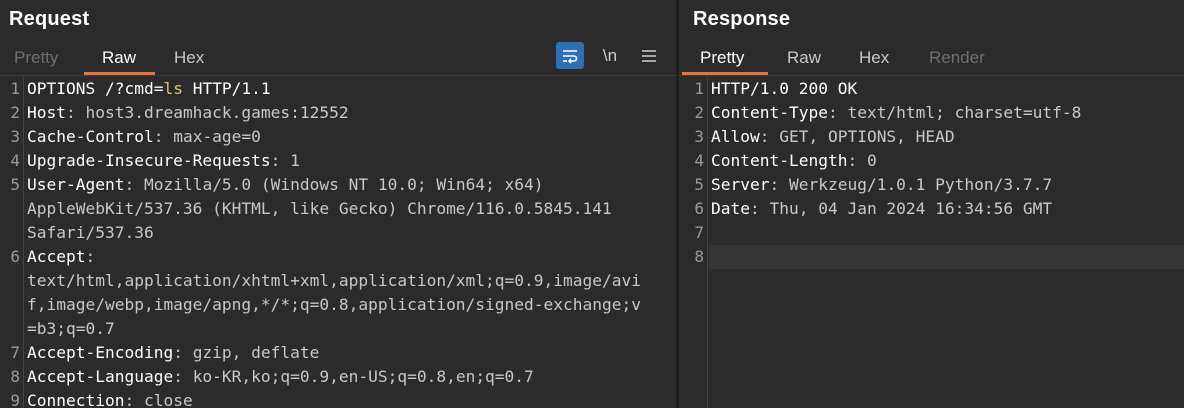 The height and width of the screenshot is (408, 1184). What do you see at coordinates (90, 232) in the screenshot?
I see `wrapped-line: Safari/537.36` at bounding box center [90, 232].